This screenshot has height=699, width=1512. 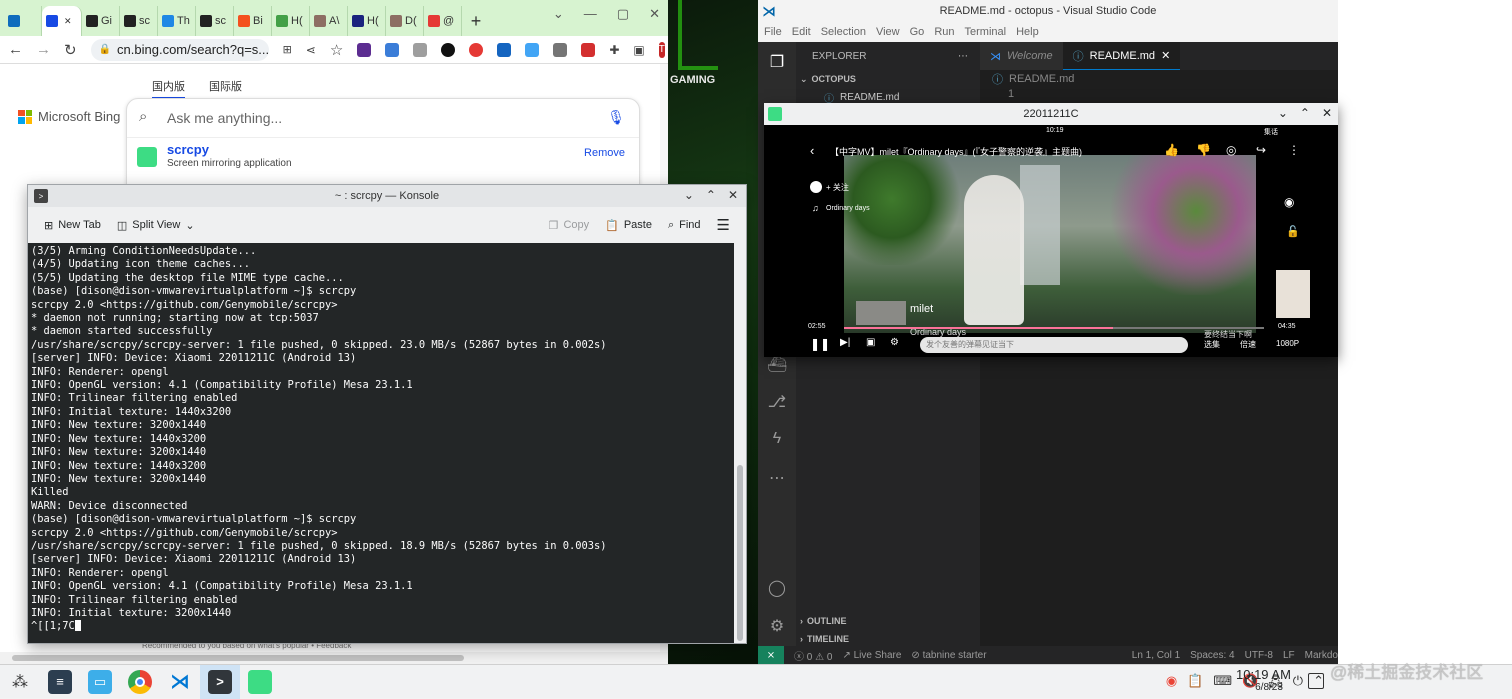 I want to click on tab-international: 国际版, so click(x=225, y=88).